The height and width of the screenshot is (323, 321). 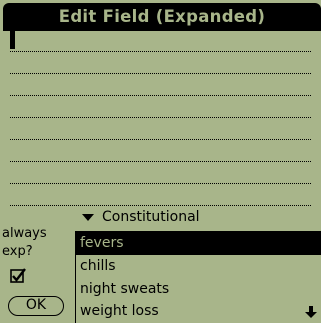 I want to click on list-item: night sweats, so click(x=198, y=289).